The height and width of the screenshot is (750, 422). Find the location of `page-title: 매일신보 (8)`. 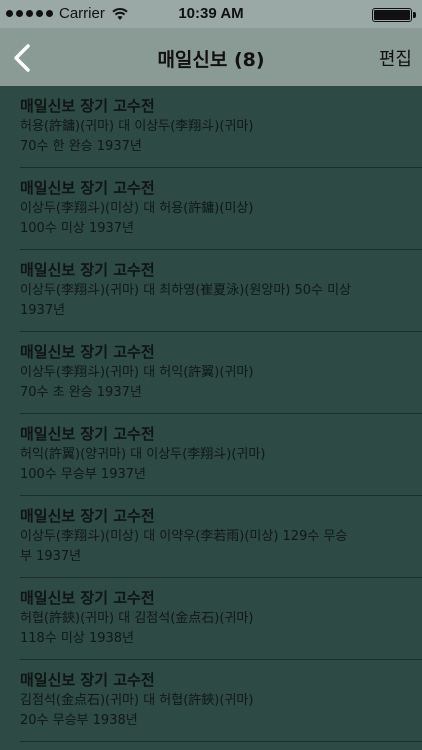

page-title: 매일신보 (8) is located at coordinates (211, 60).